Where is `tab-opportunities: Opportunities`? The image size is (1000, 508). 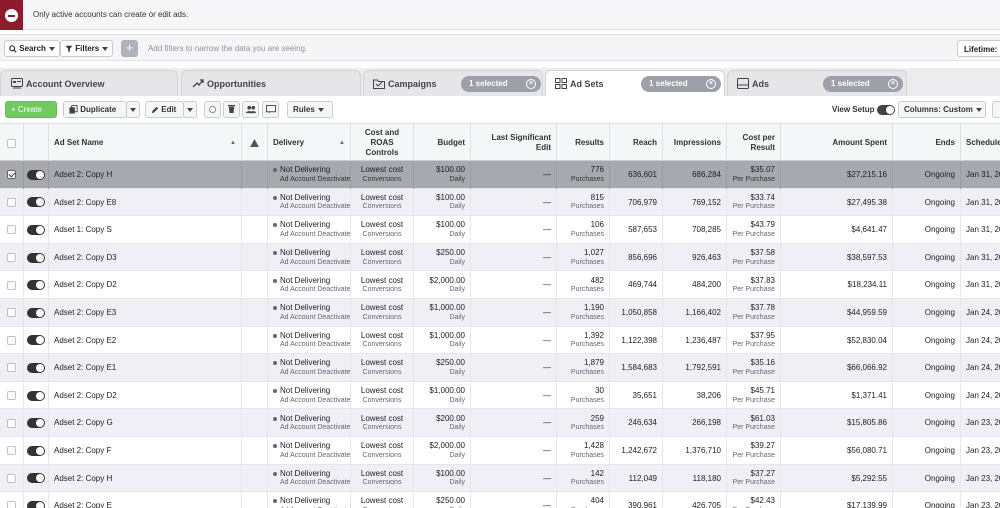 tab-opportunities: Opportunities is located at coordinates (271, 83).